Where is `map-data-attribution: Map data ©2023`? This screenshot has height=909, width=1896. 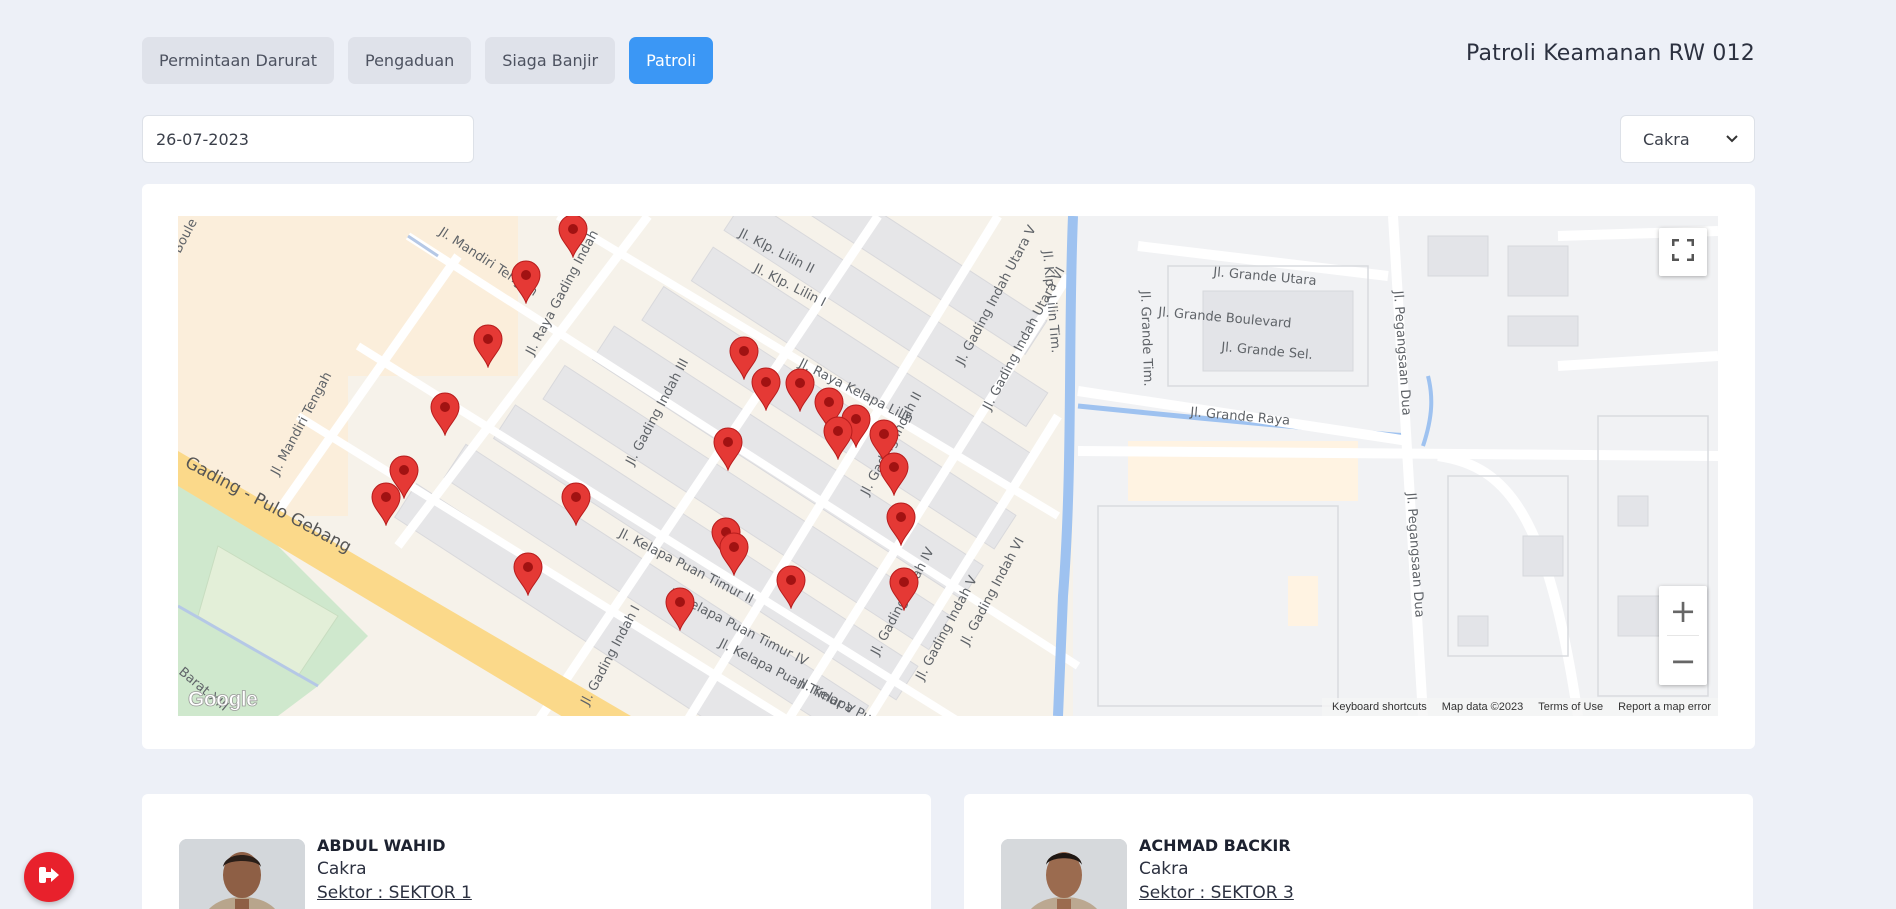
map-data-attribution: Map data ©2023 is located at coordinates (1482, 707).